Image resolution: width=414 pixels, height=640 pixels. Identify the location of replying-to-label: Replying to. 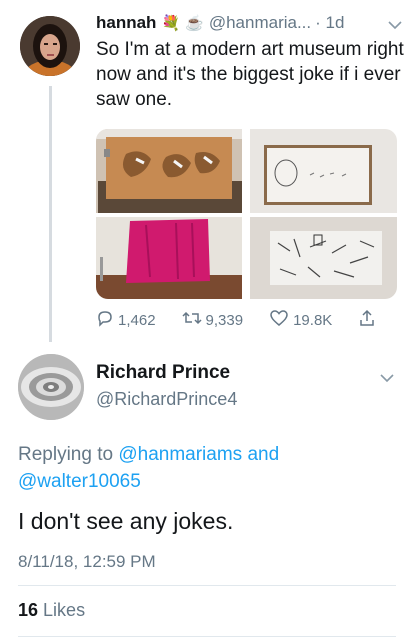
(66, 454).